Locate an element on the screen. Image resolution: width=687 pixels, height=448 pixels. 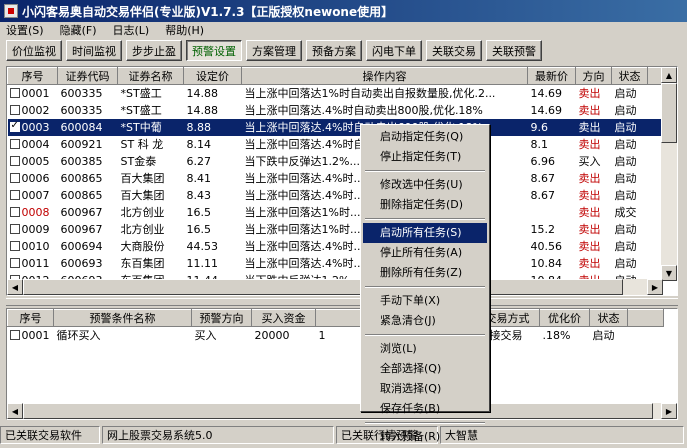
column-header: 操作内容 is located at coordinates (384, 76).